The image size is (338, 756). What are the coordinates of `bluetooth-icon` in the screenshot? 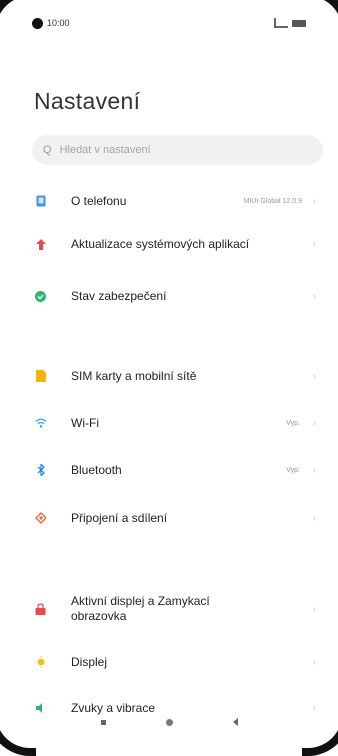 It's located at (40, 470).